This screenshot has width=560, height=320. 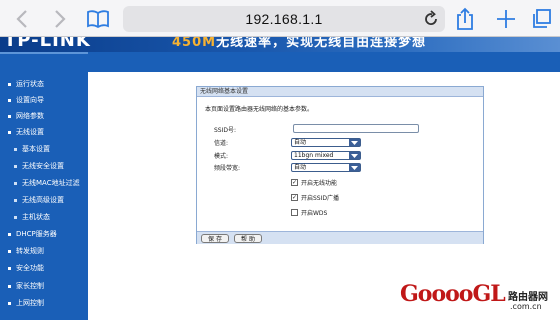 I want to click on panel-title: 无线网络基本设置, so click(x=340, y=92).